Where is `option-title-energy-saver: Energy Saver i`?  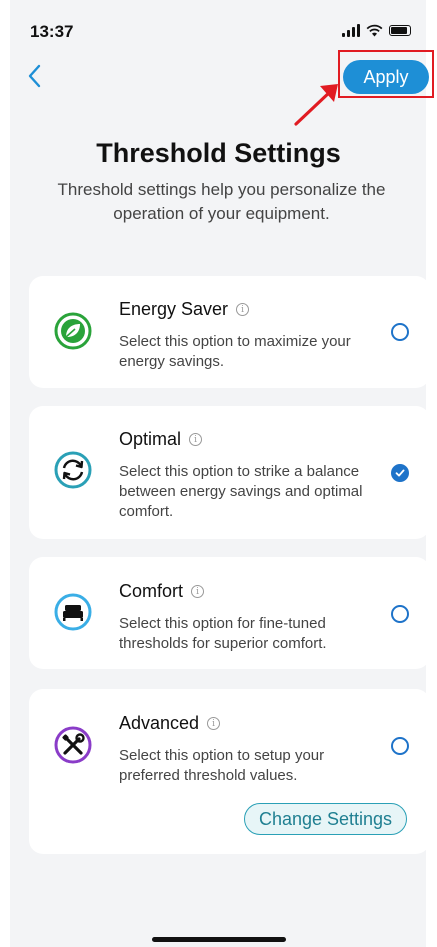 option-title-energy-saver: Energy Saver i is located at coordinates (184, 309).